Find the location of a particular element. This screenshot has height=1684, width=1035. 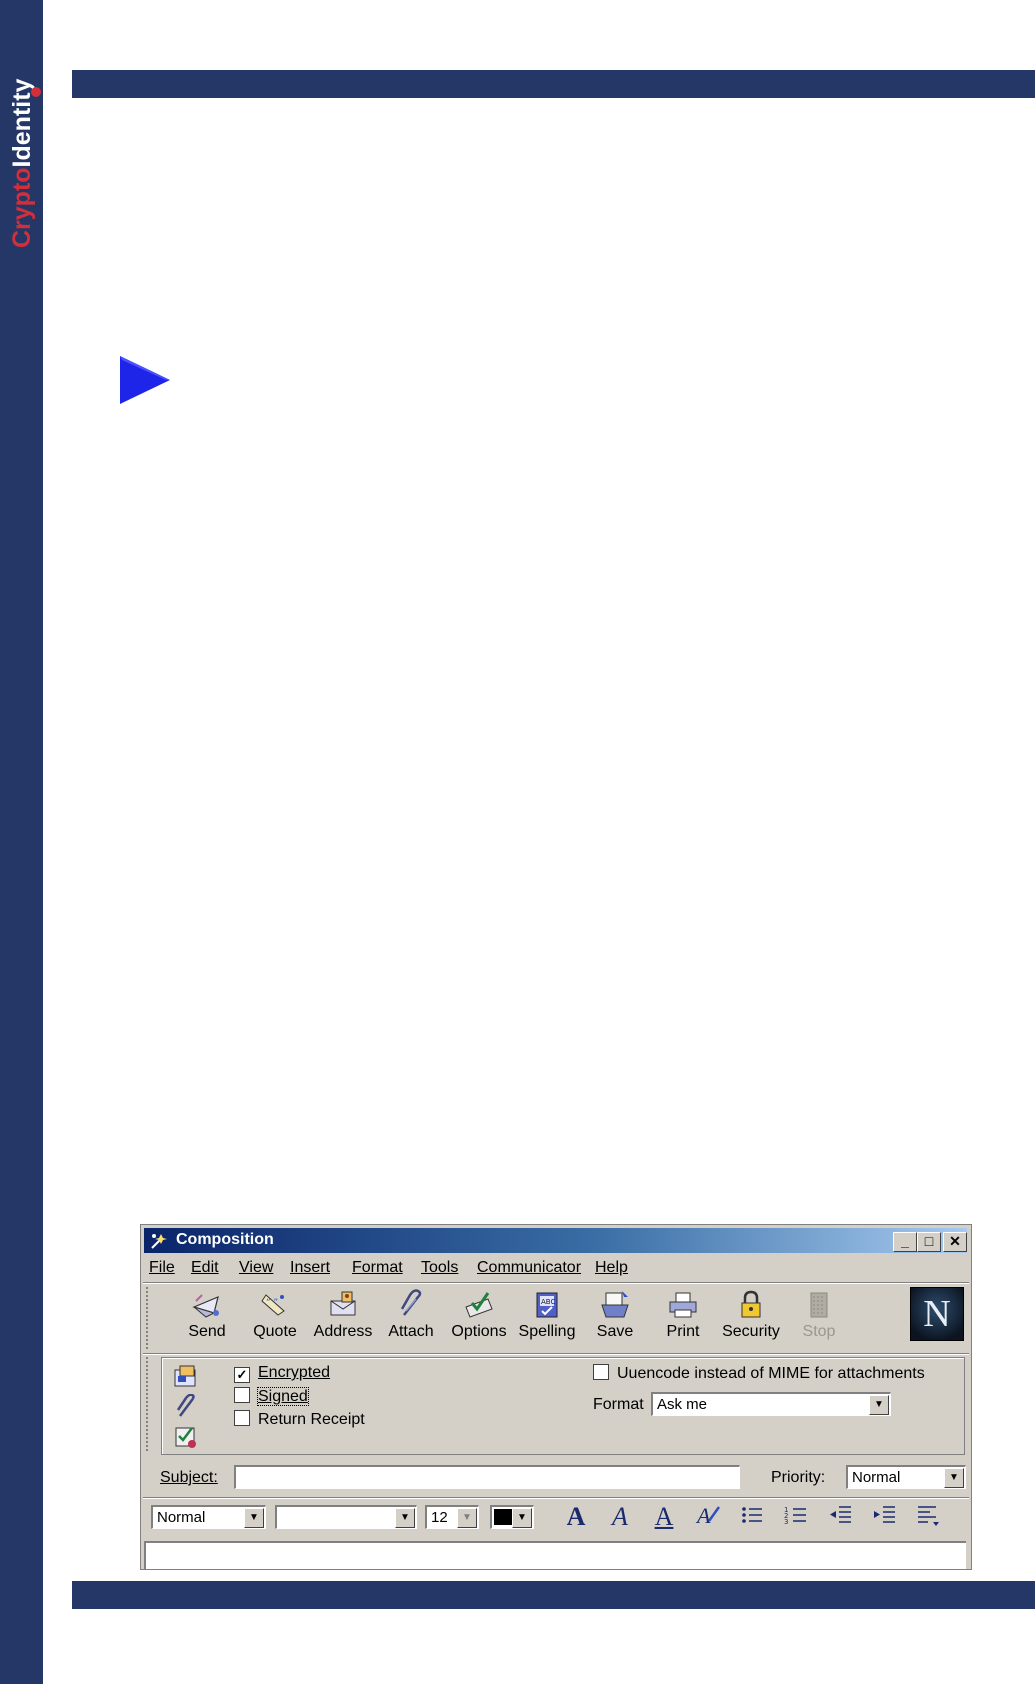

menu-edit: Edit is located at coordinates (205, 1268).